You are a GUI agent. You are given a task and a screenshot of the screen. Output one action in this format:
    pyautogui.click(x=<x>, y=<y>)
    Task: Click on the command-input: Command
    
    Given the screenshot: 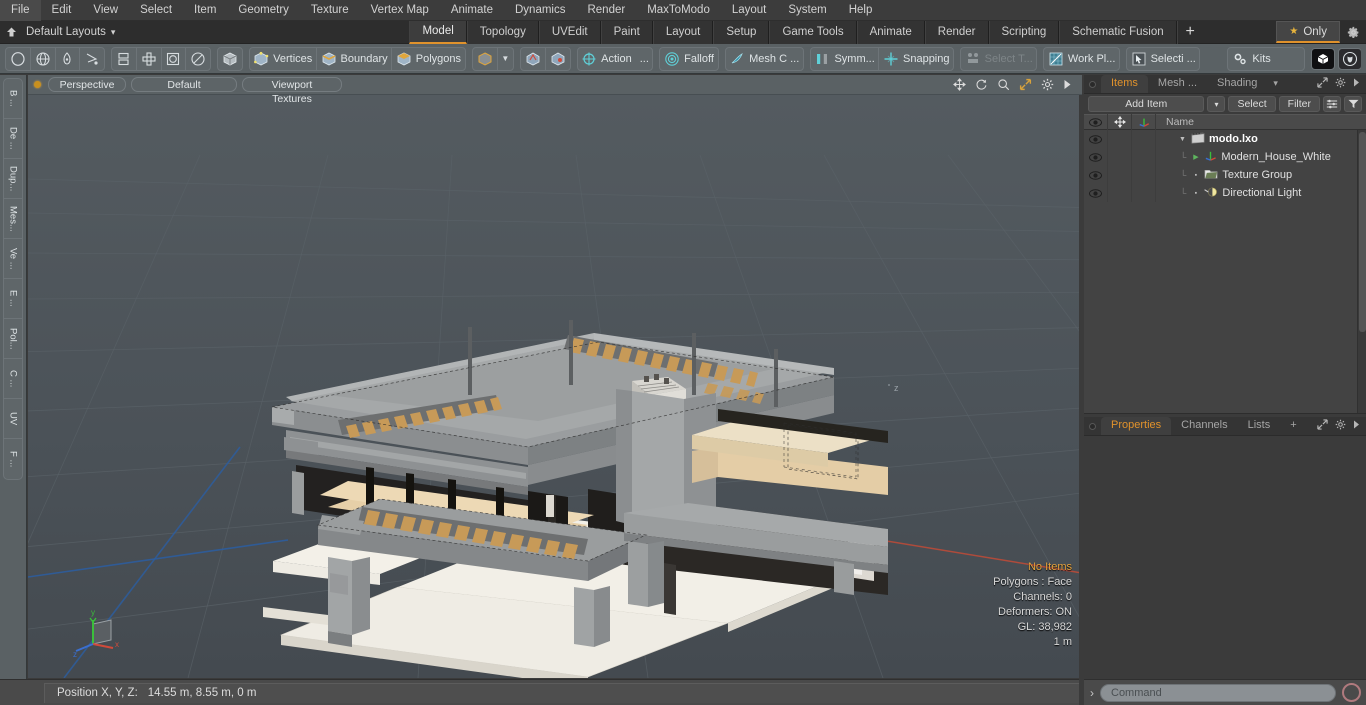 What is the action you would take?
    pyautogui.click(x=1218, y=692)
    